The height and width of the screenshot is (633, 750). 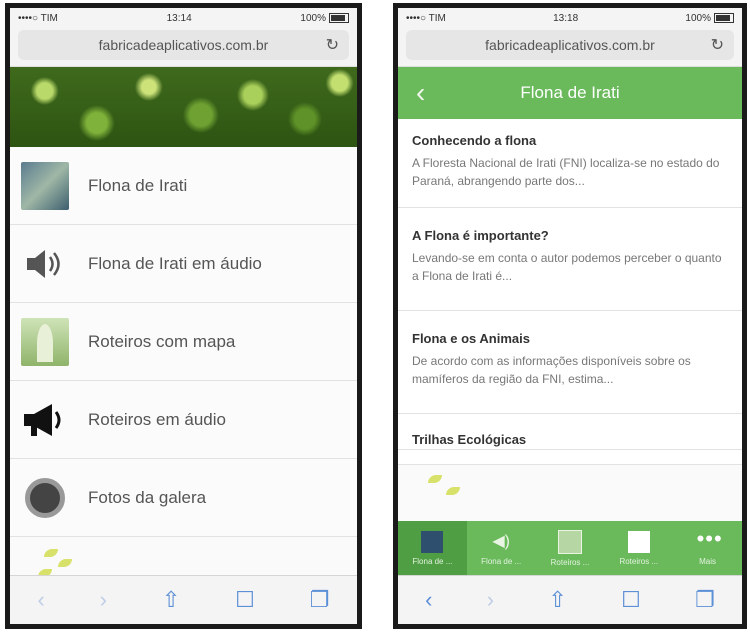 I want to click on speaker-icon, so click(x=45, y=264).